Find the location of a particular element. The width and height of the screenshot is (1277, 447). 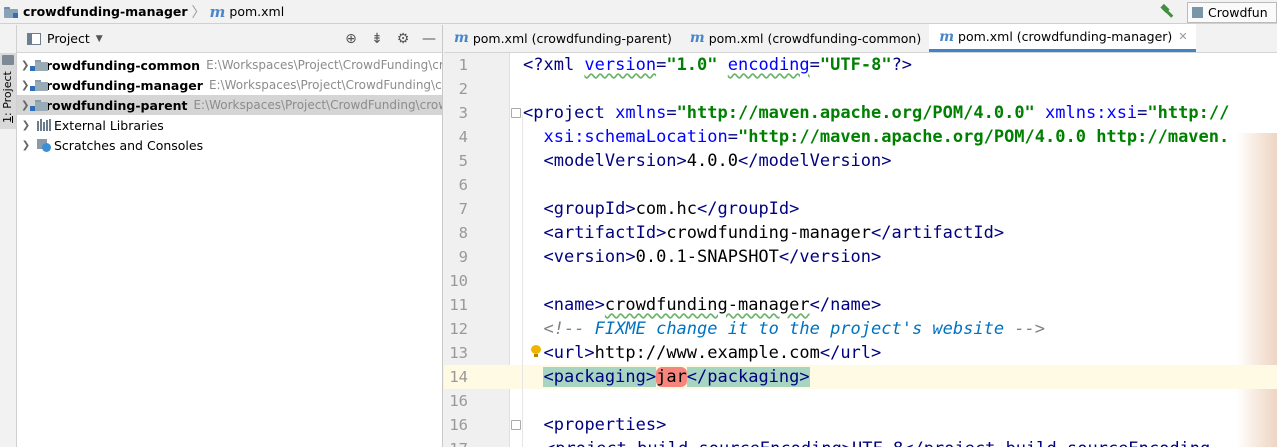

code-line: 16 <properties> is located at coordinates (860, 425).